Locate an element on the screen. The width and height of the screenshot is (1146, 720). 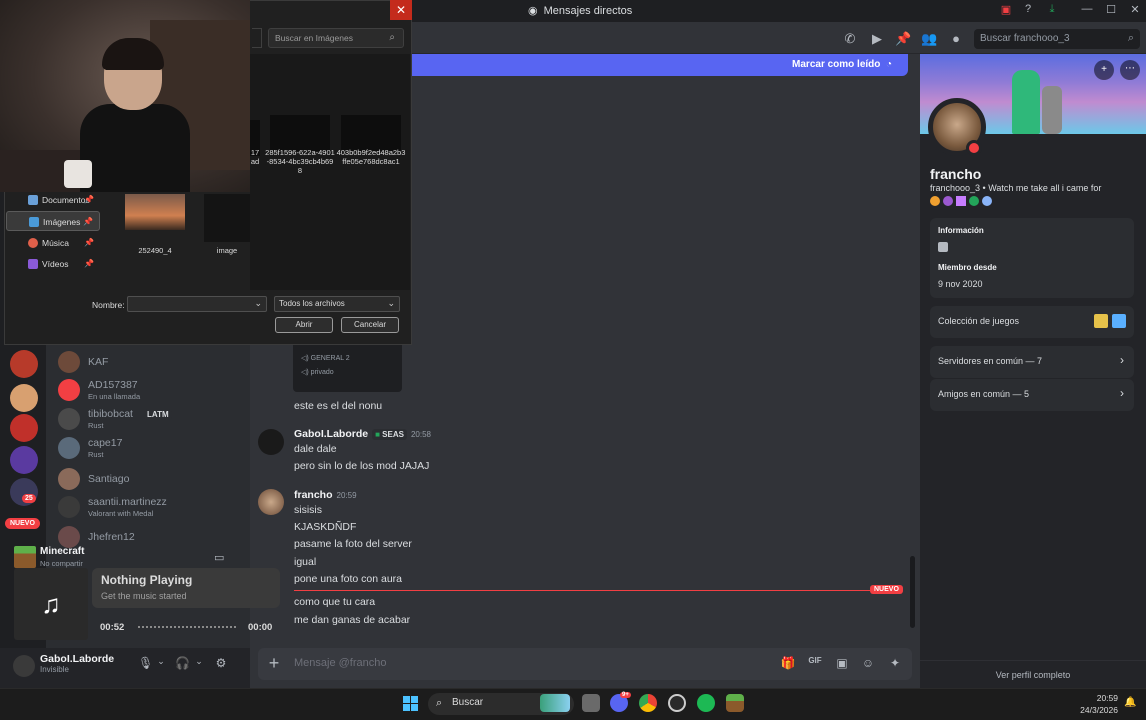
stream-icon: ▭ is located at coordinates (219, 557).